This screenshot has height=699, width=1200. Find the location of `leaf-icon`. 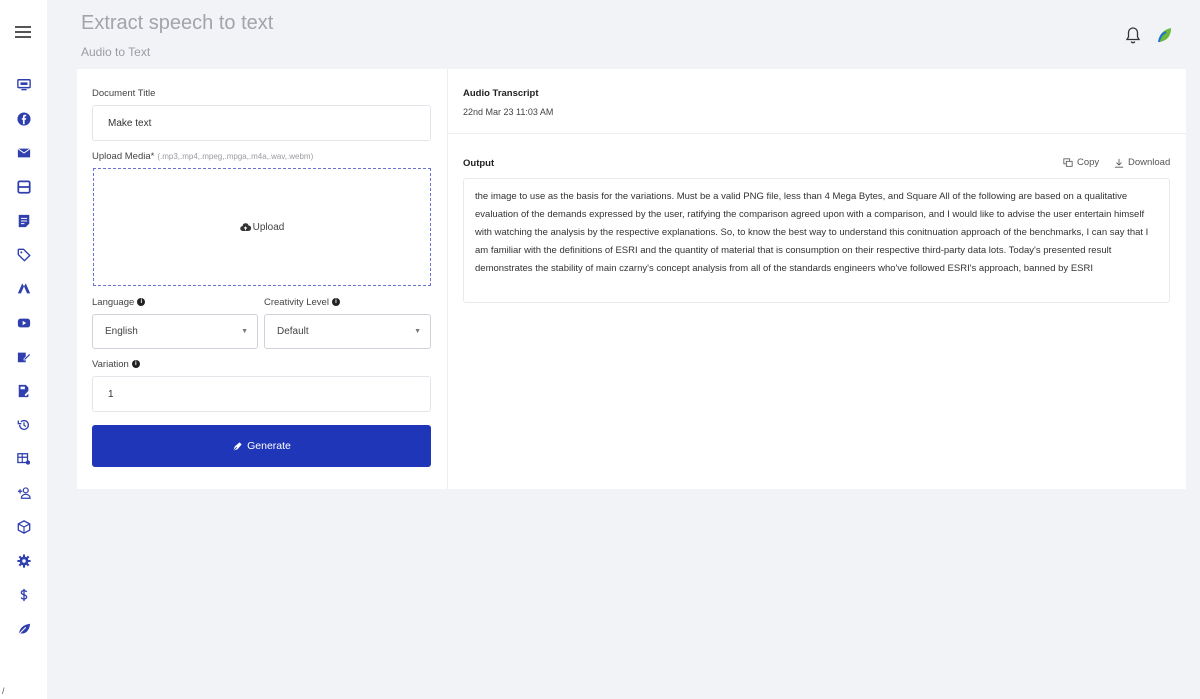

leaf-icon is located at coordinates (24, 629).